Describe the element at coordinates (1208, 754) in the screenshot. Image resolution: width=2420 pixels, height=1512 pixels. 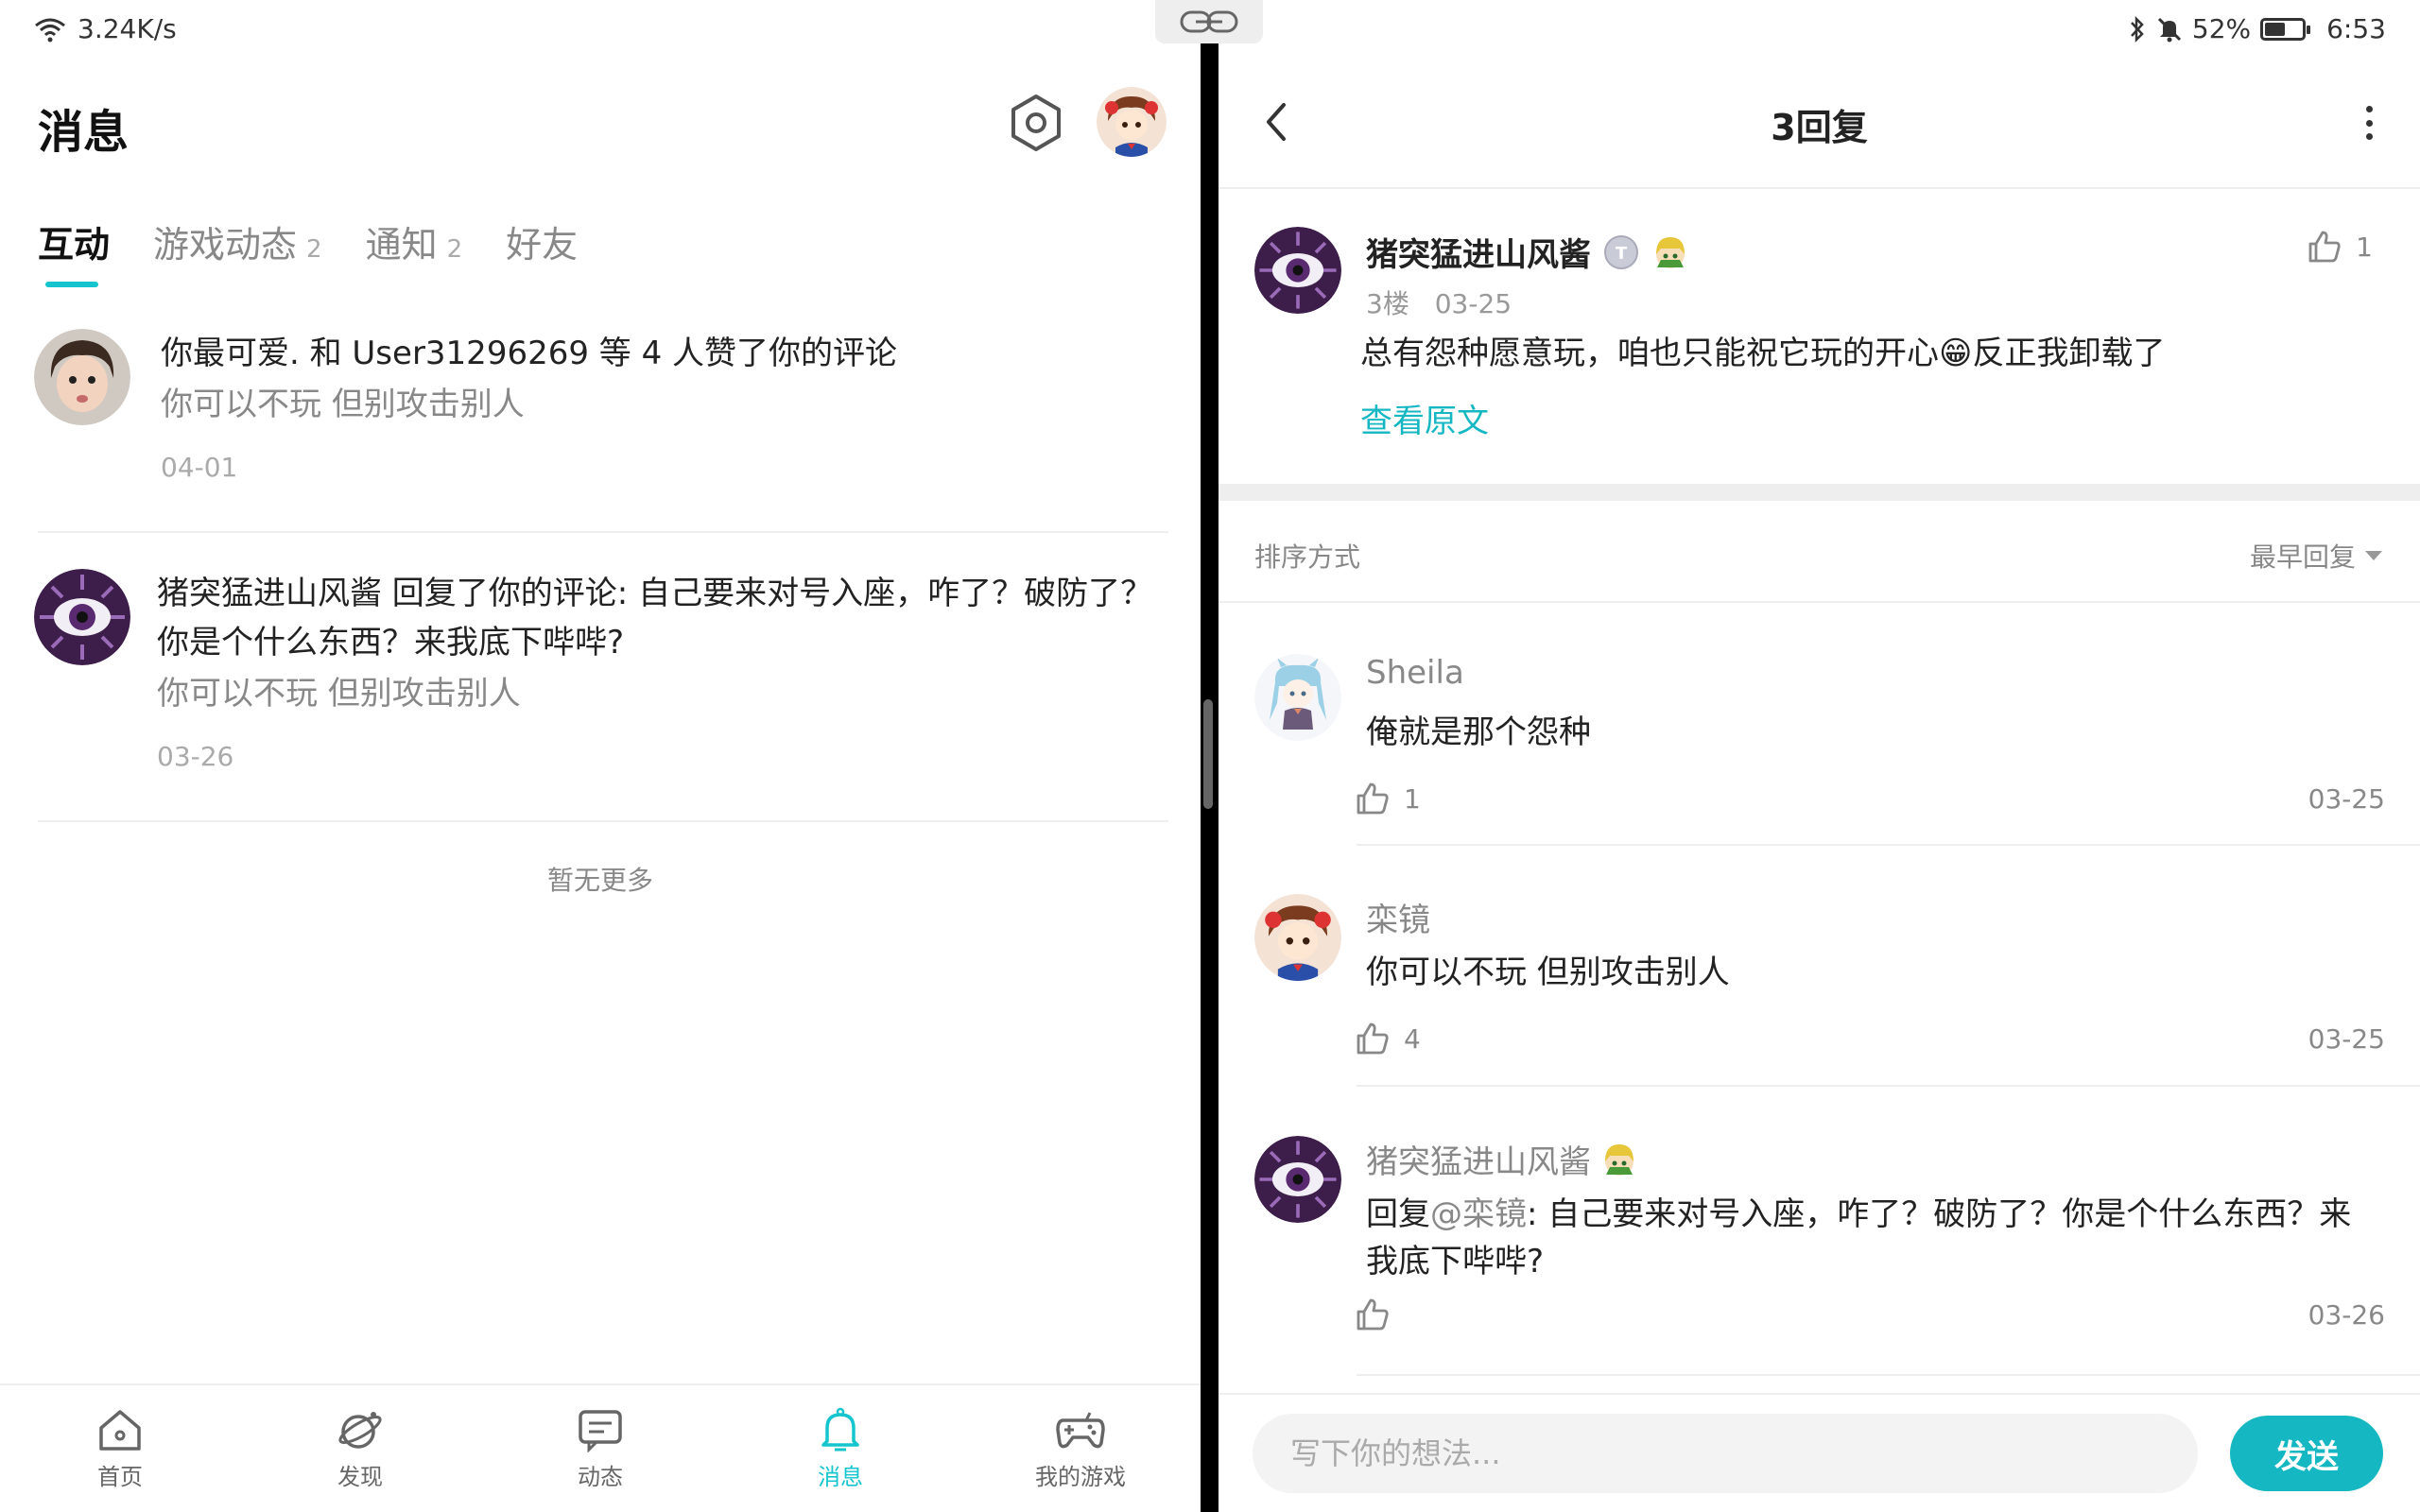
I see `split-drag-handle` at that location.